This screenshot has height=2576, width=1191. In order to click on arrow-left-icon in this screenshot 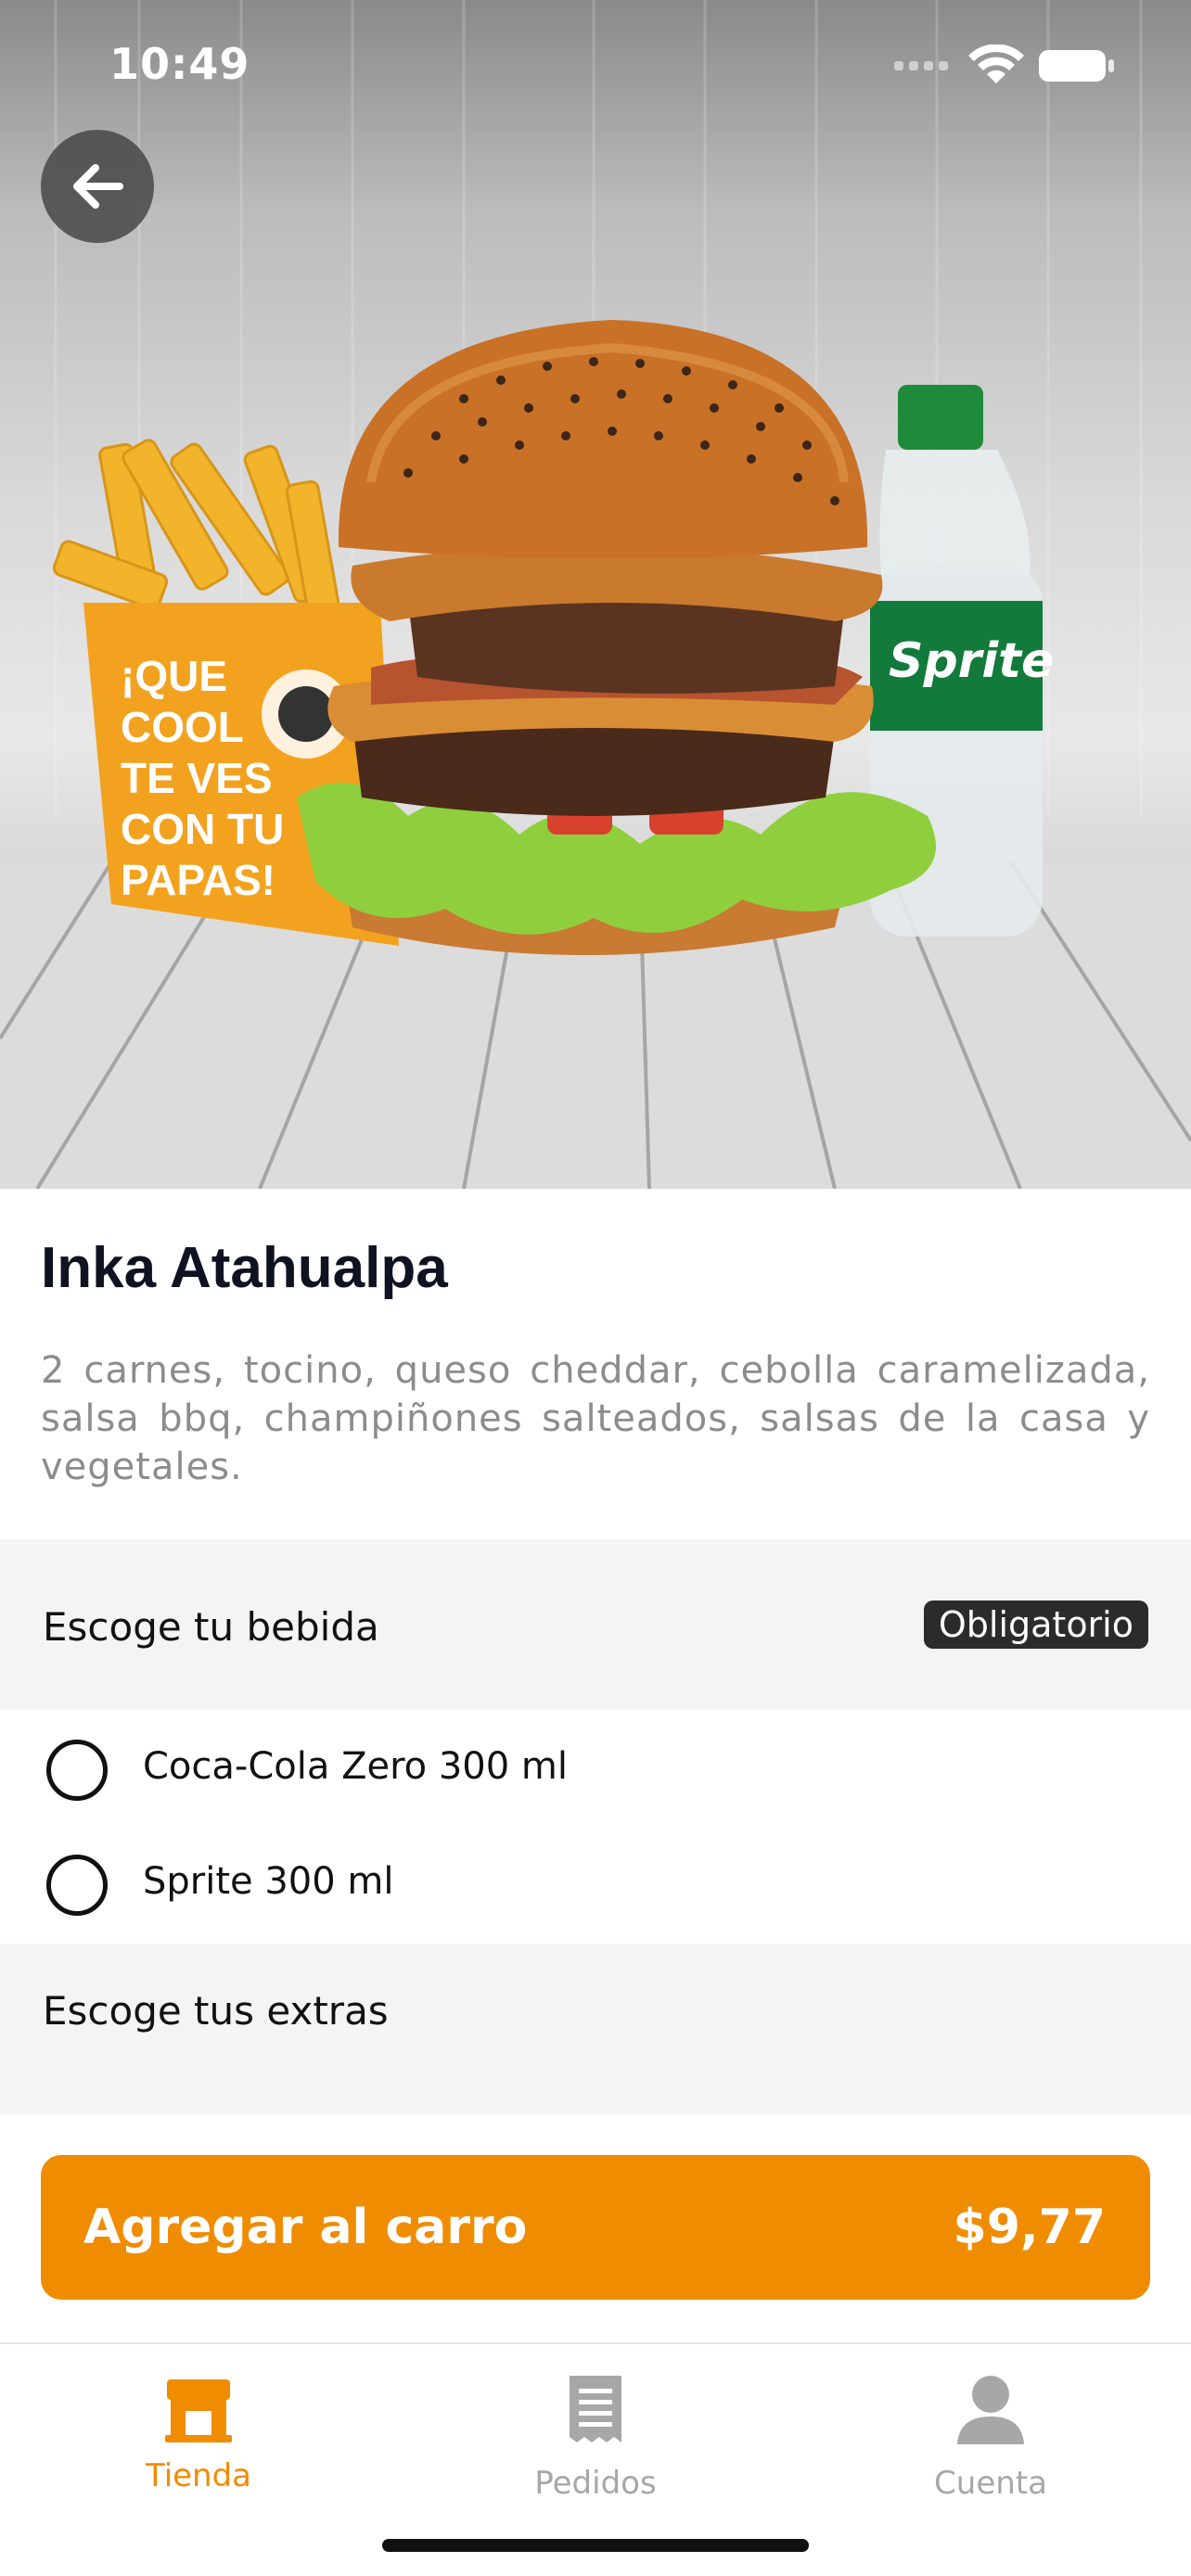, I will do `click(98, 186)`.